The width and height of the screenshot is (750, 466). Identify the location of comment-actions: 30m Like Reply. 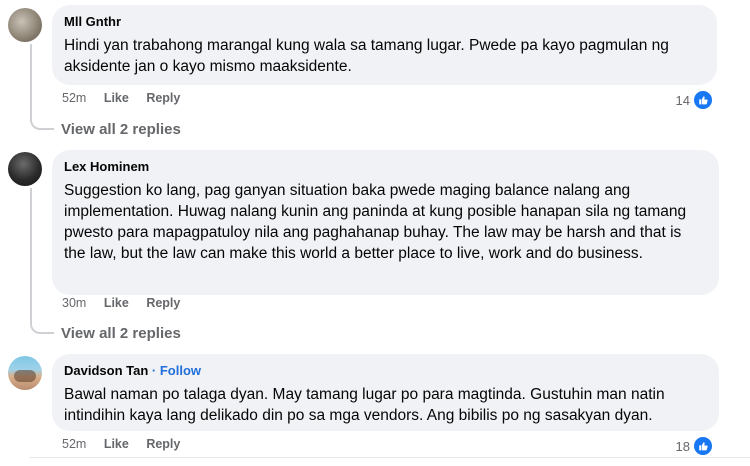
(128, 303).